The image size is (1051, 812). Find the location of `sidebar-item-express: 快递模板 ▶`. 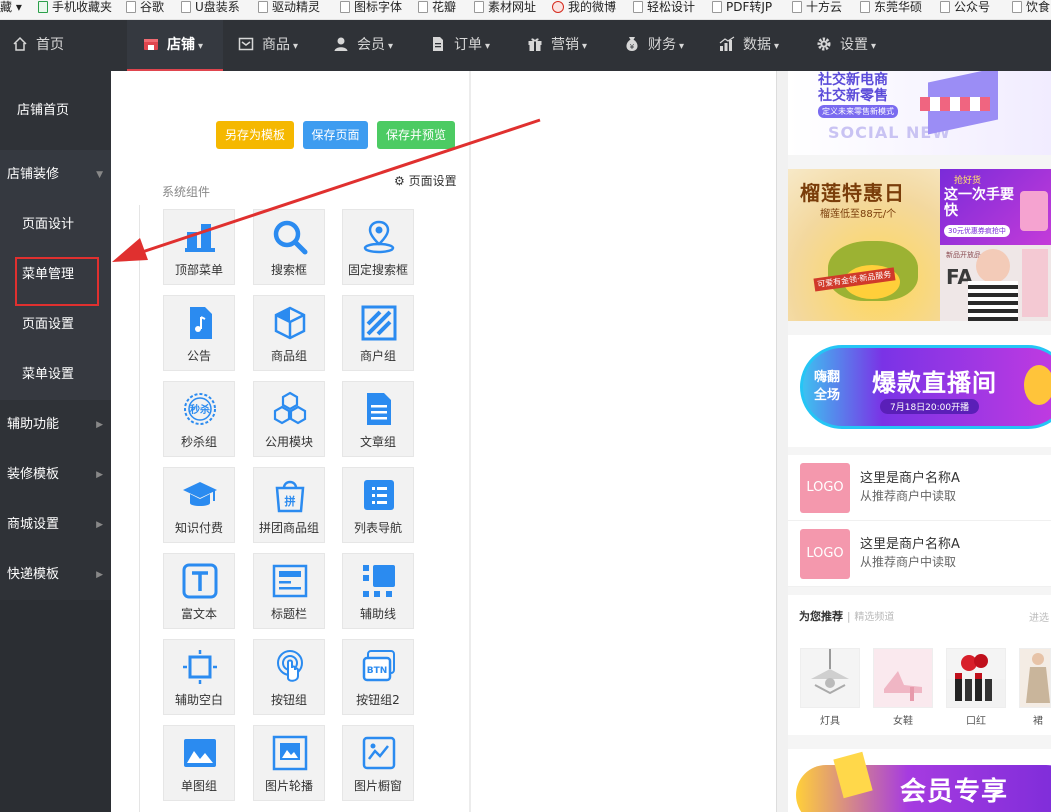

sidebar-item-express: 快递模板 ▶ is located at coordinates (55, 575).